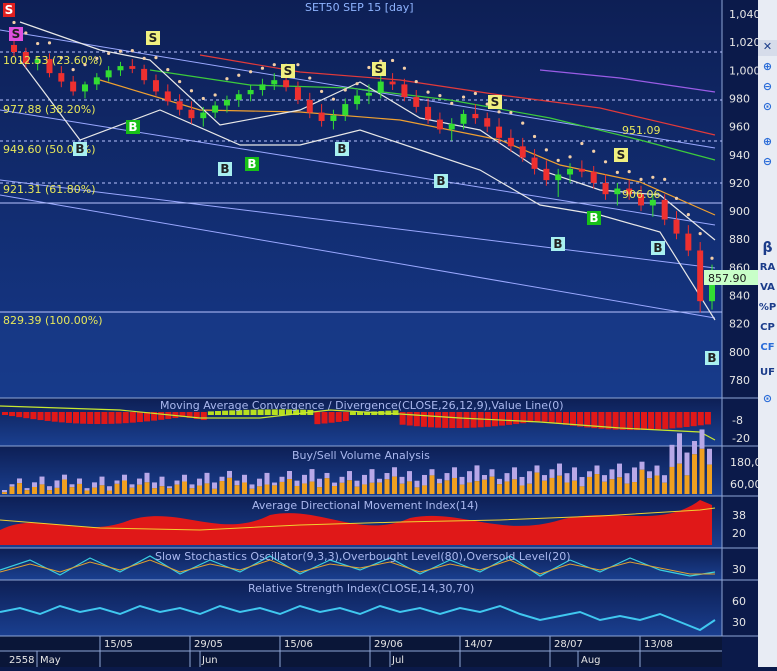  What do you see at coordinates (767, 48) in the screenshot?
I see `close-icon: ✕` at bounding box center [767, 48].